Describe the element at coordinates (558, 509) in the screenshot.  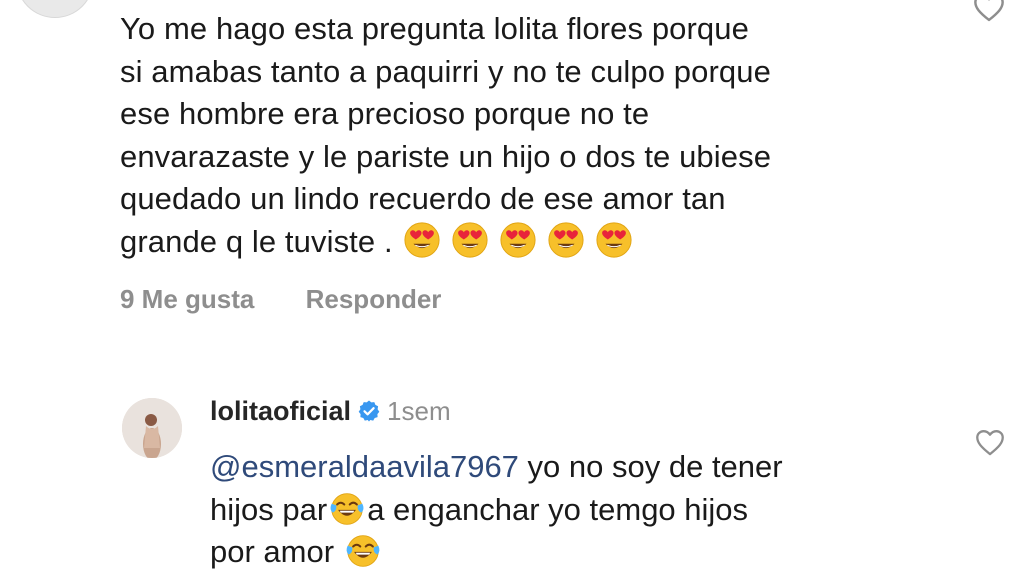
I see `reply-text-segment: a enganchar yo temgo hijos` at that location.